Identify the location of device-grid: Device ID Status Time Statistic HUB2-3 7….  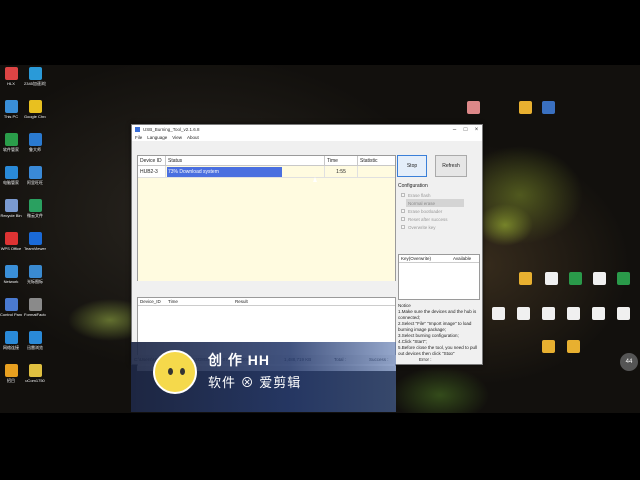
(266, 218).